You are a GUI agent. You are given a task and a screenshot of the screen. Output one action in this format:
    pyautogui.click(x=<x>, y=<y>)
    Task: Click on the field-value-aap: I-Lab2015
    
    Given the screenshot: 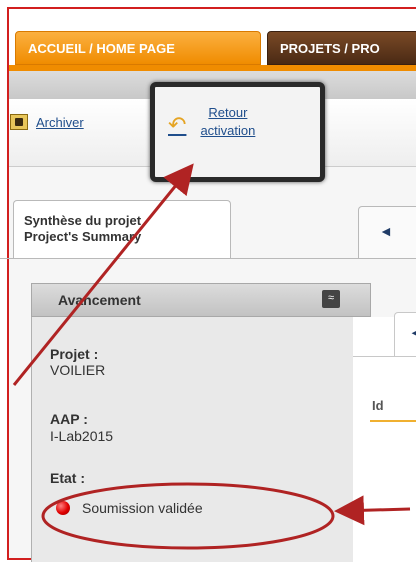 What is the action you would take?
    pyautogui.click(x=82, y=436)
    